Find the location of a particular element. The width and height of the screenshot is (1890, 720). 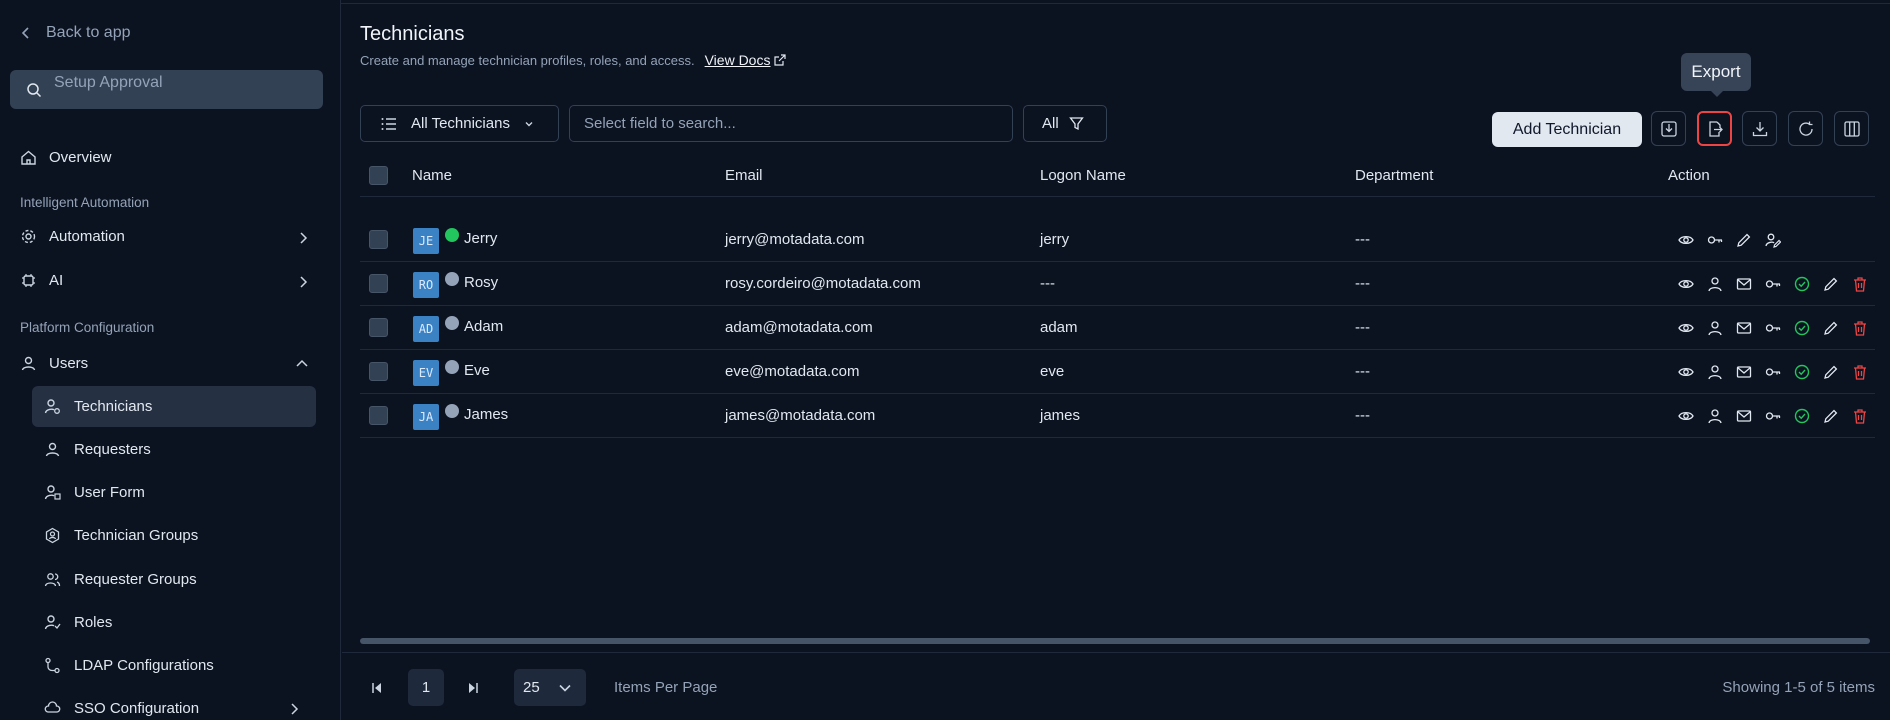

sidebar-item-roles: Roles is located at coordinates (78, 622).